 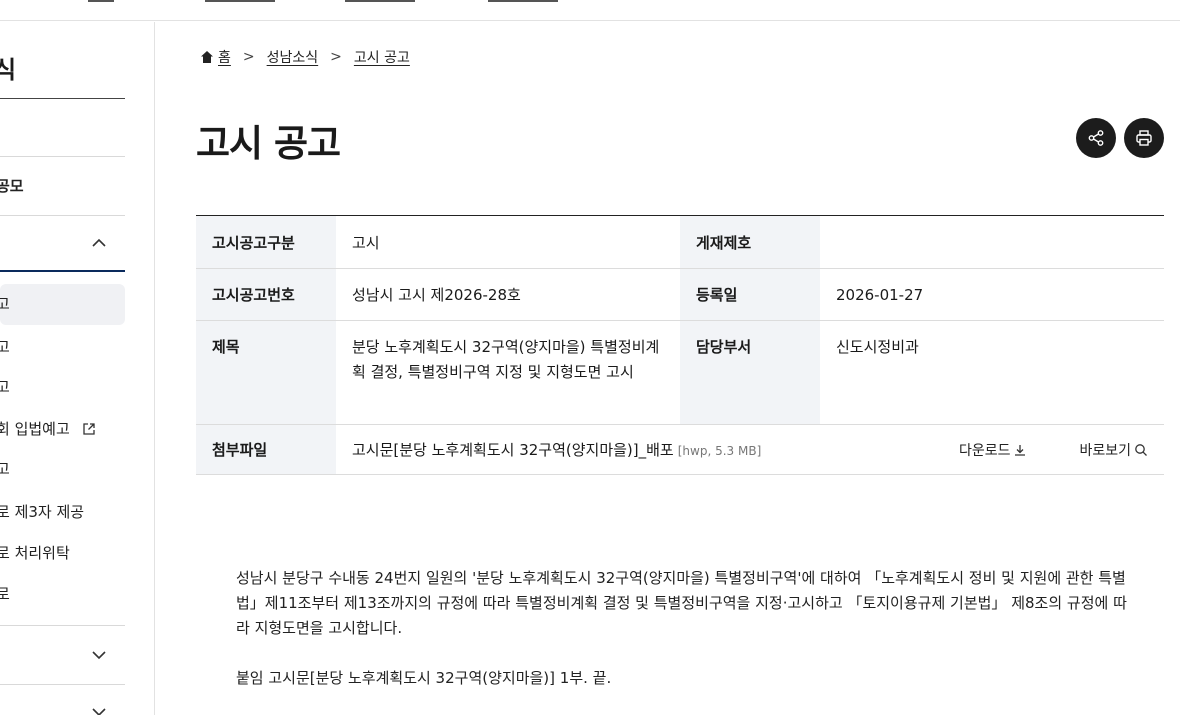 What do you see at coordinates (719, 451) in the screenshot?
I see `attachment-meta: [hwp, 5.3 MB]` at bounding box center [719, 451].